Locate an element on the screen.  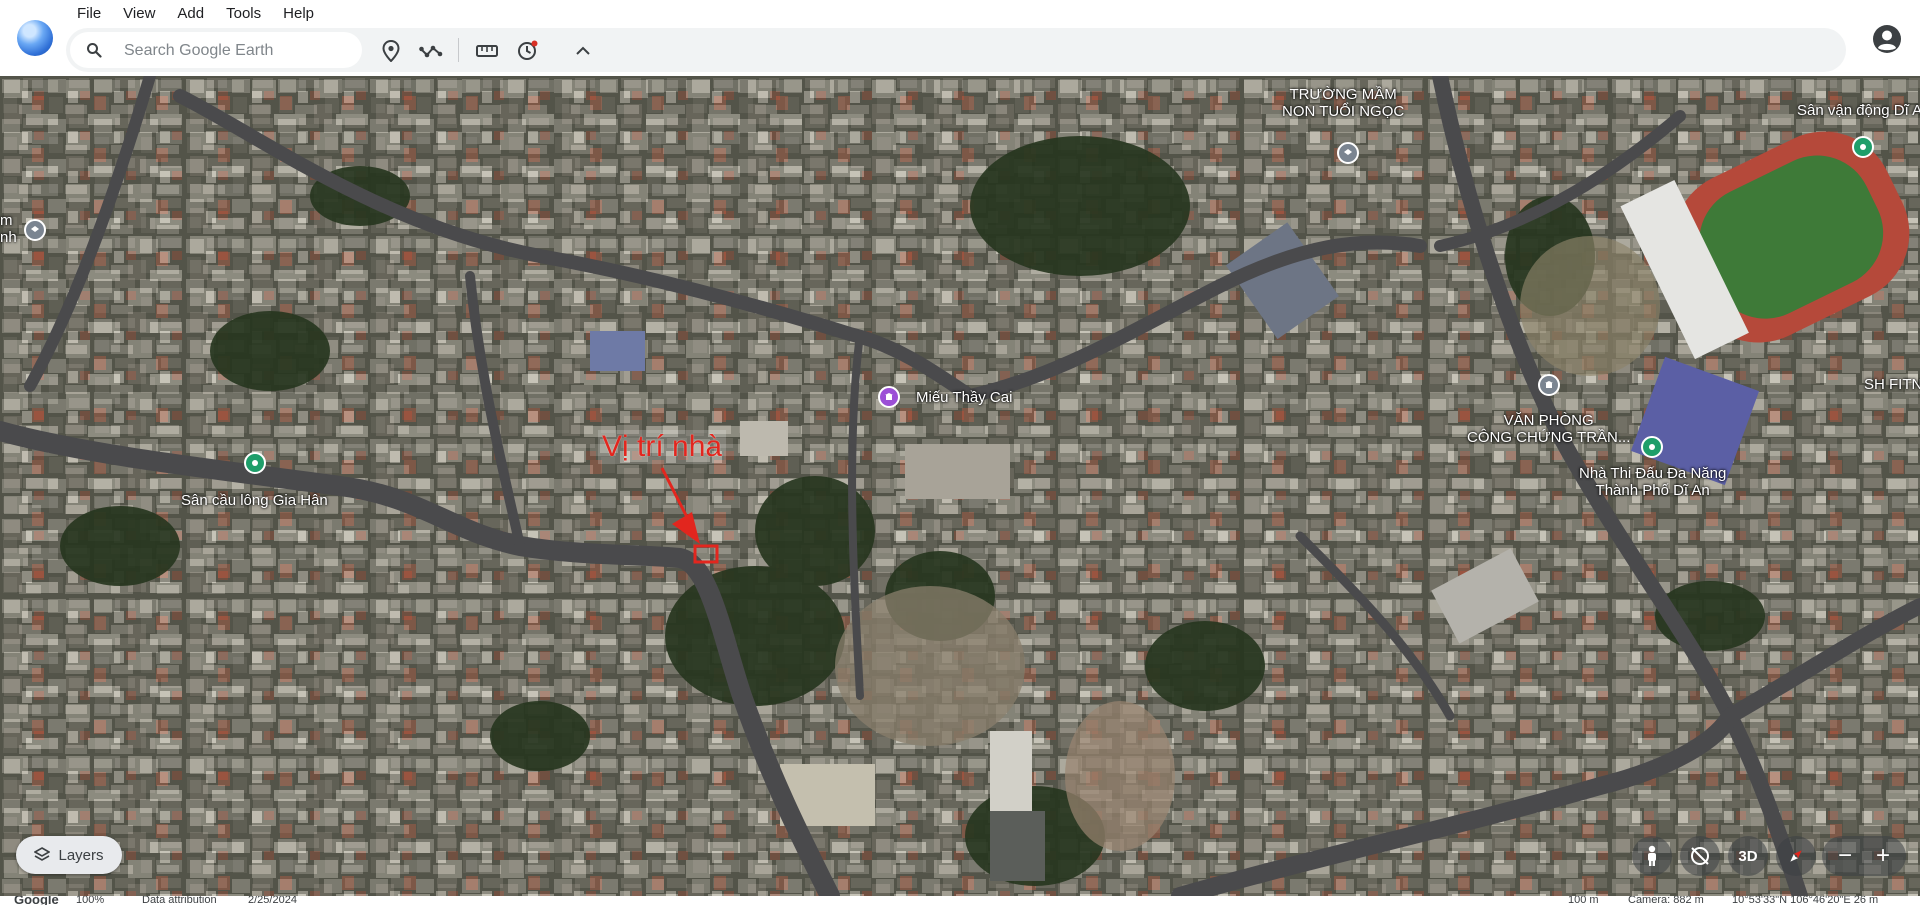
label-stadium: Sân vận động Dĩ A is located at coordinates (1858, 110).